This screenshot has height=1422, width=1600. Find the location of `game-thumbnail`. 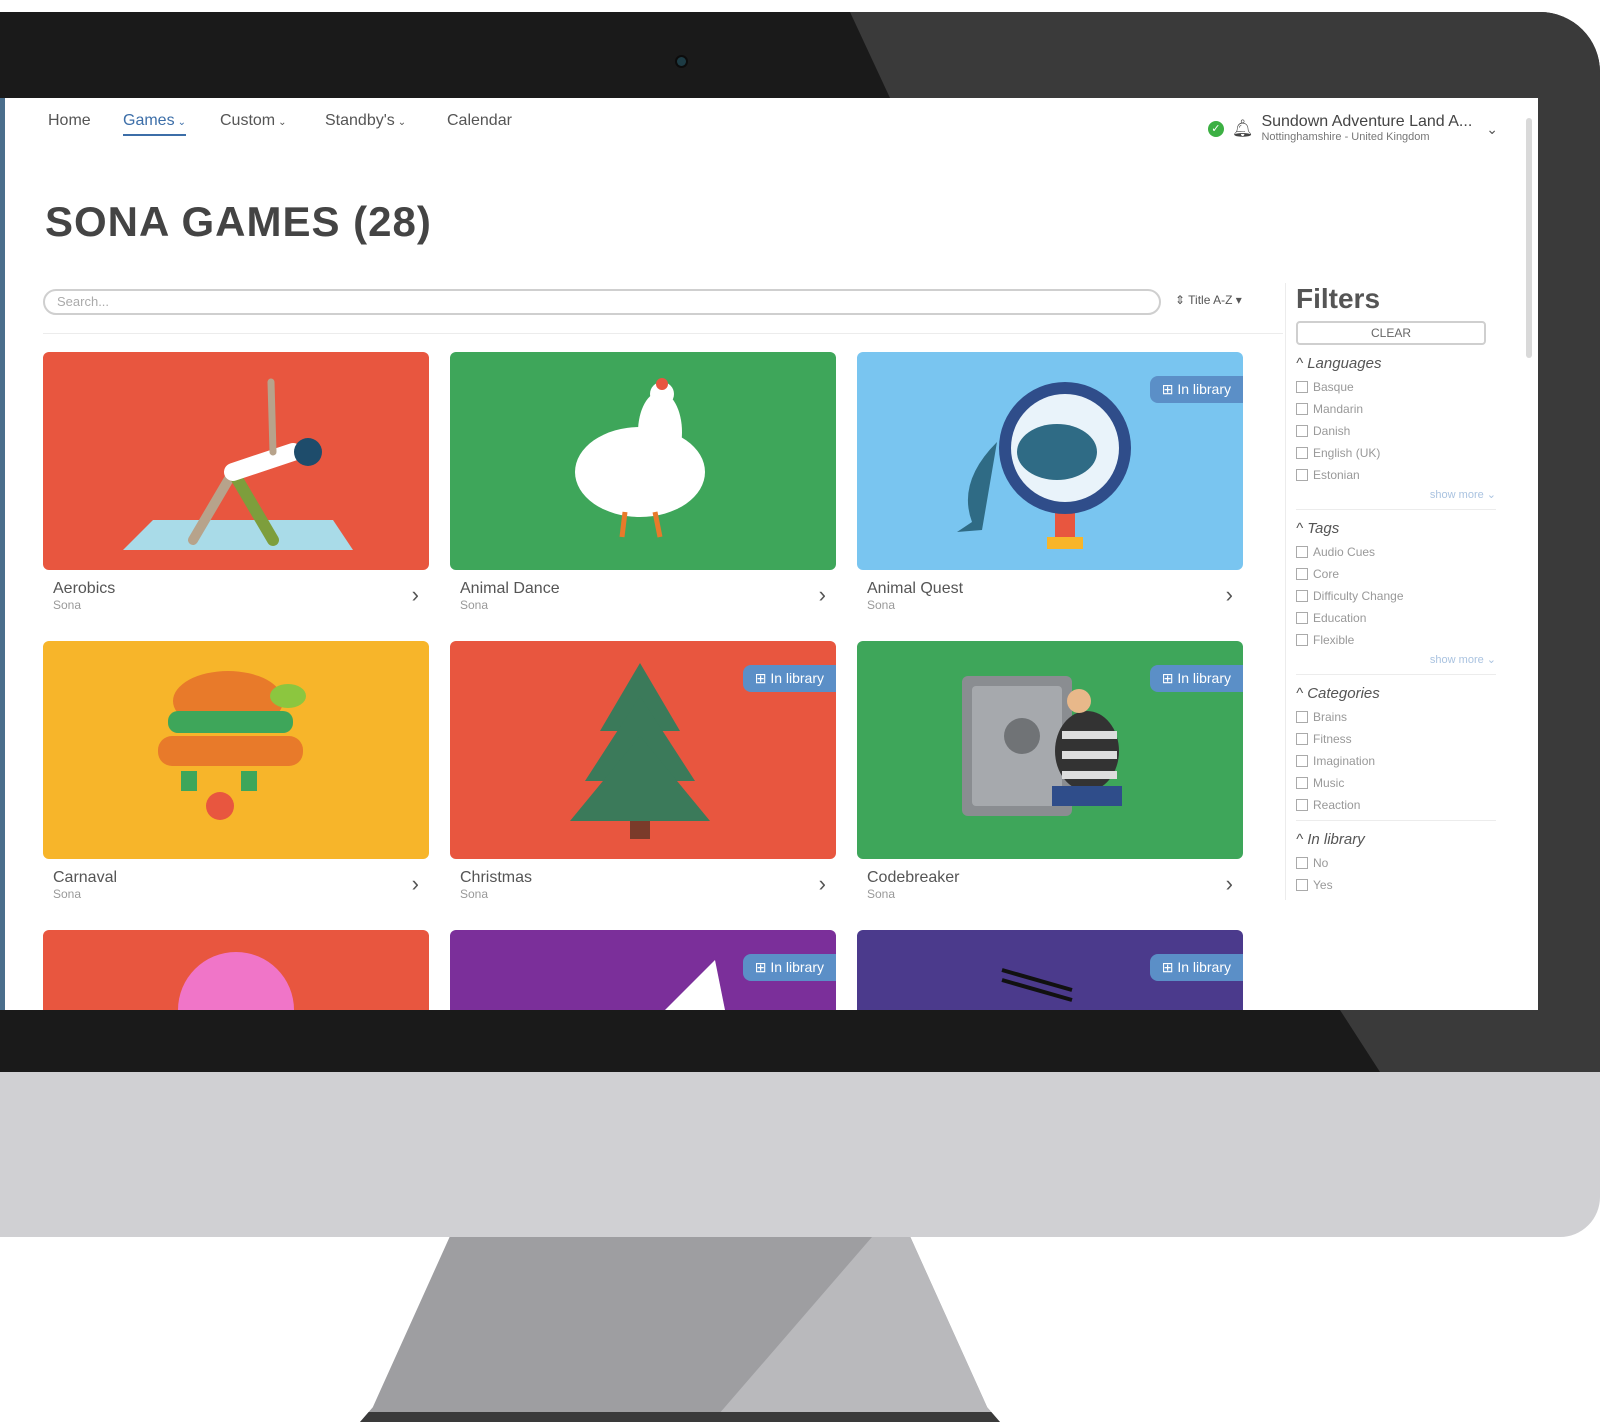

game-thumbnail is located at coordinates (236, 750).